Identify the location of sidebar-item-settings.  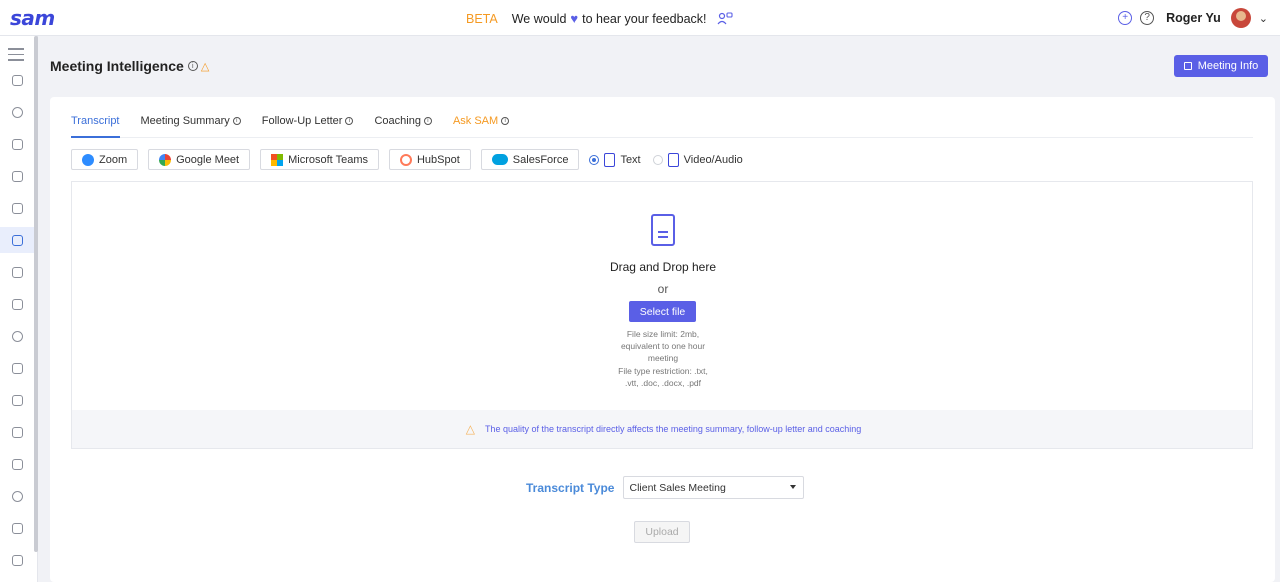
(17, 560).